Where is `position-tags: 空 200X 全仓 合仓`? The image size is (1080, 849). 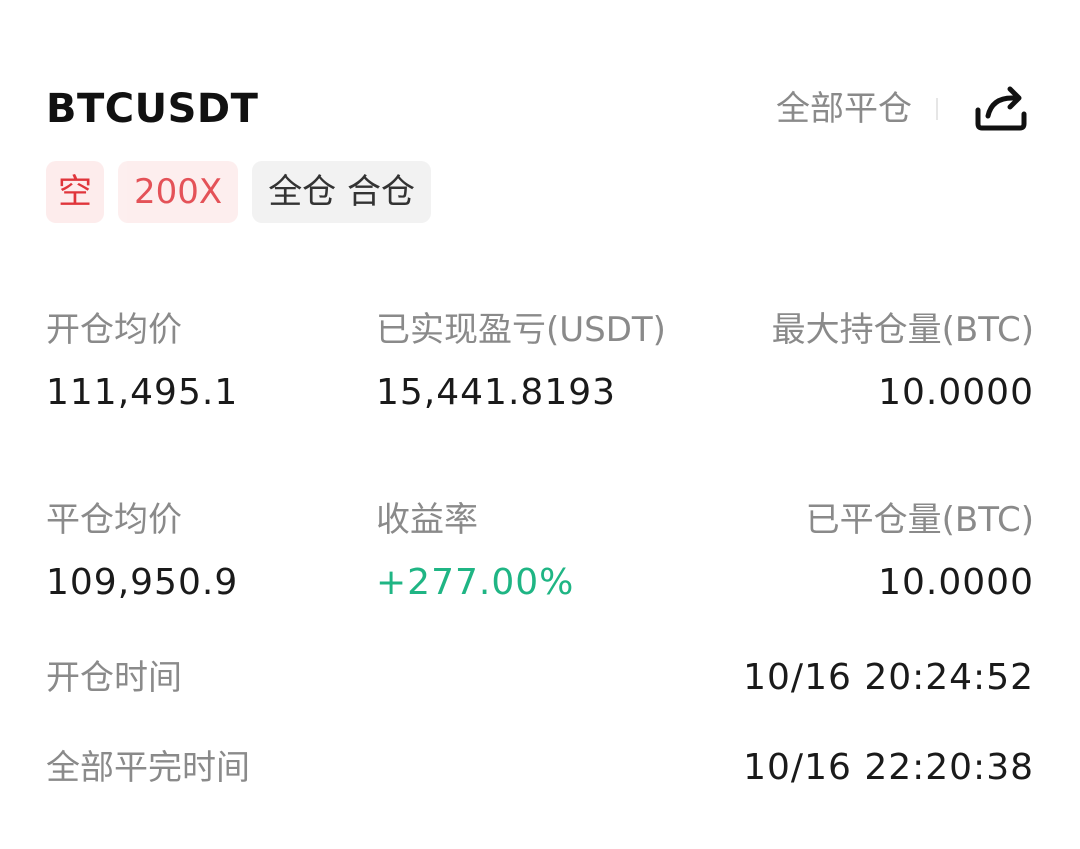
position-tags: 空 200X 全仓 合仓 is located at coordinates (238, 192).